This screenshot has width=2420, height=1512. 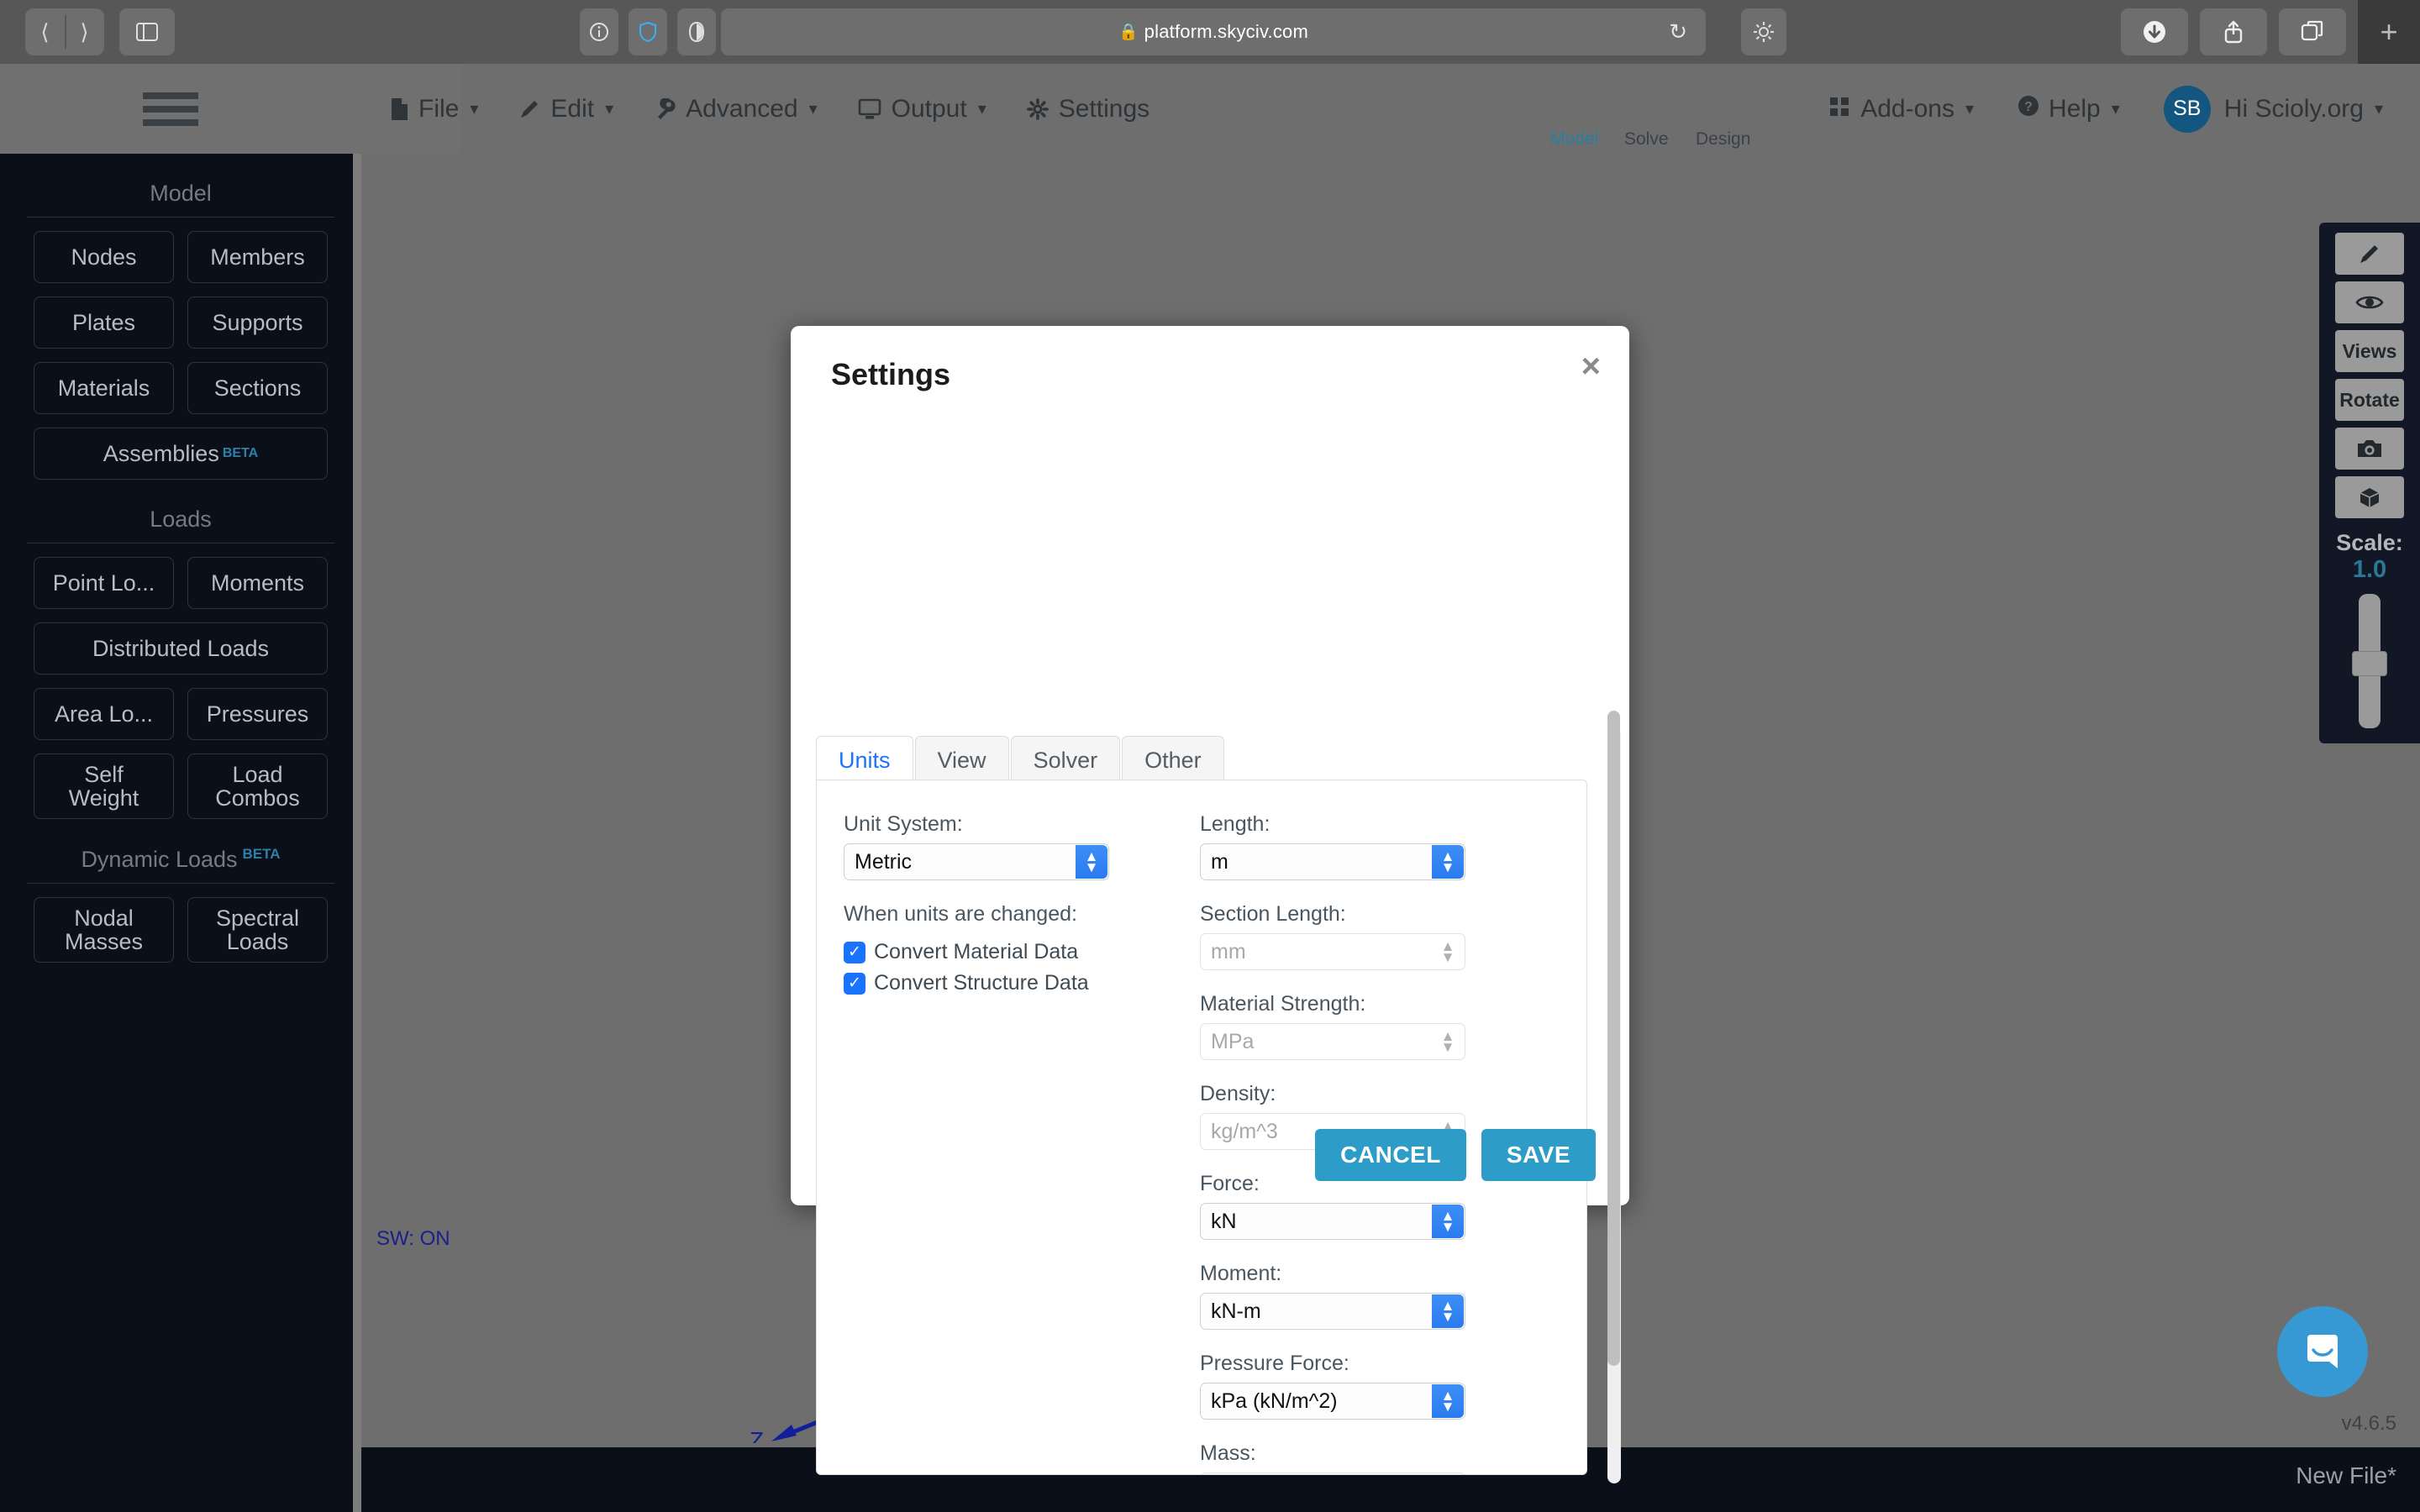 I want to click on sidebar-button-label: Nodal Masses, so click(x=104, y=929).